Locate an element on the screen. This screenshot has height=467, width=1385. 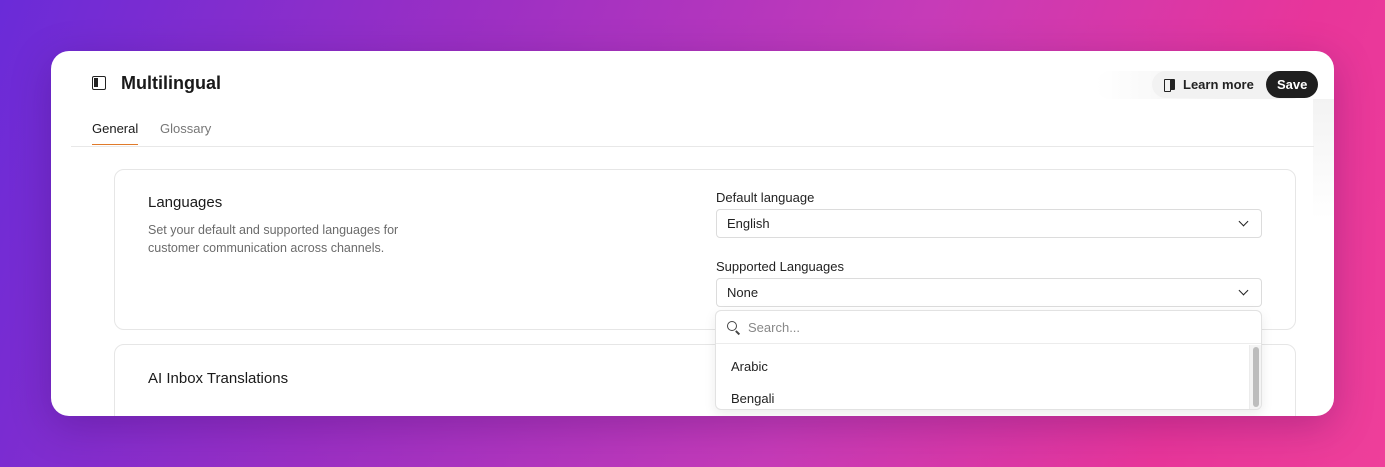
option-arabic: Arabic is located at coordinates (749, 366).